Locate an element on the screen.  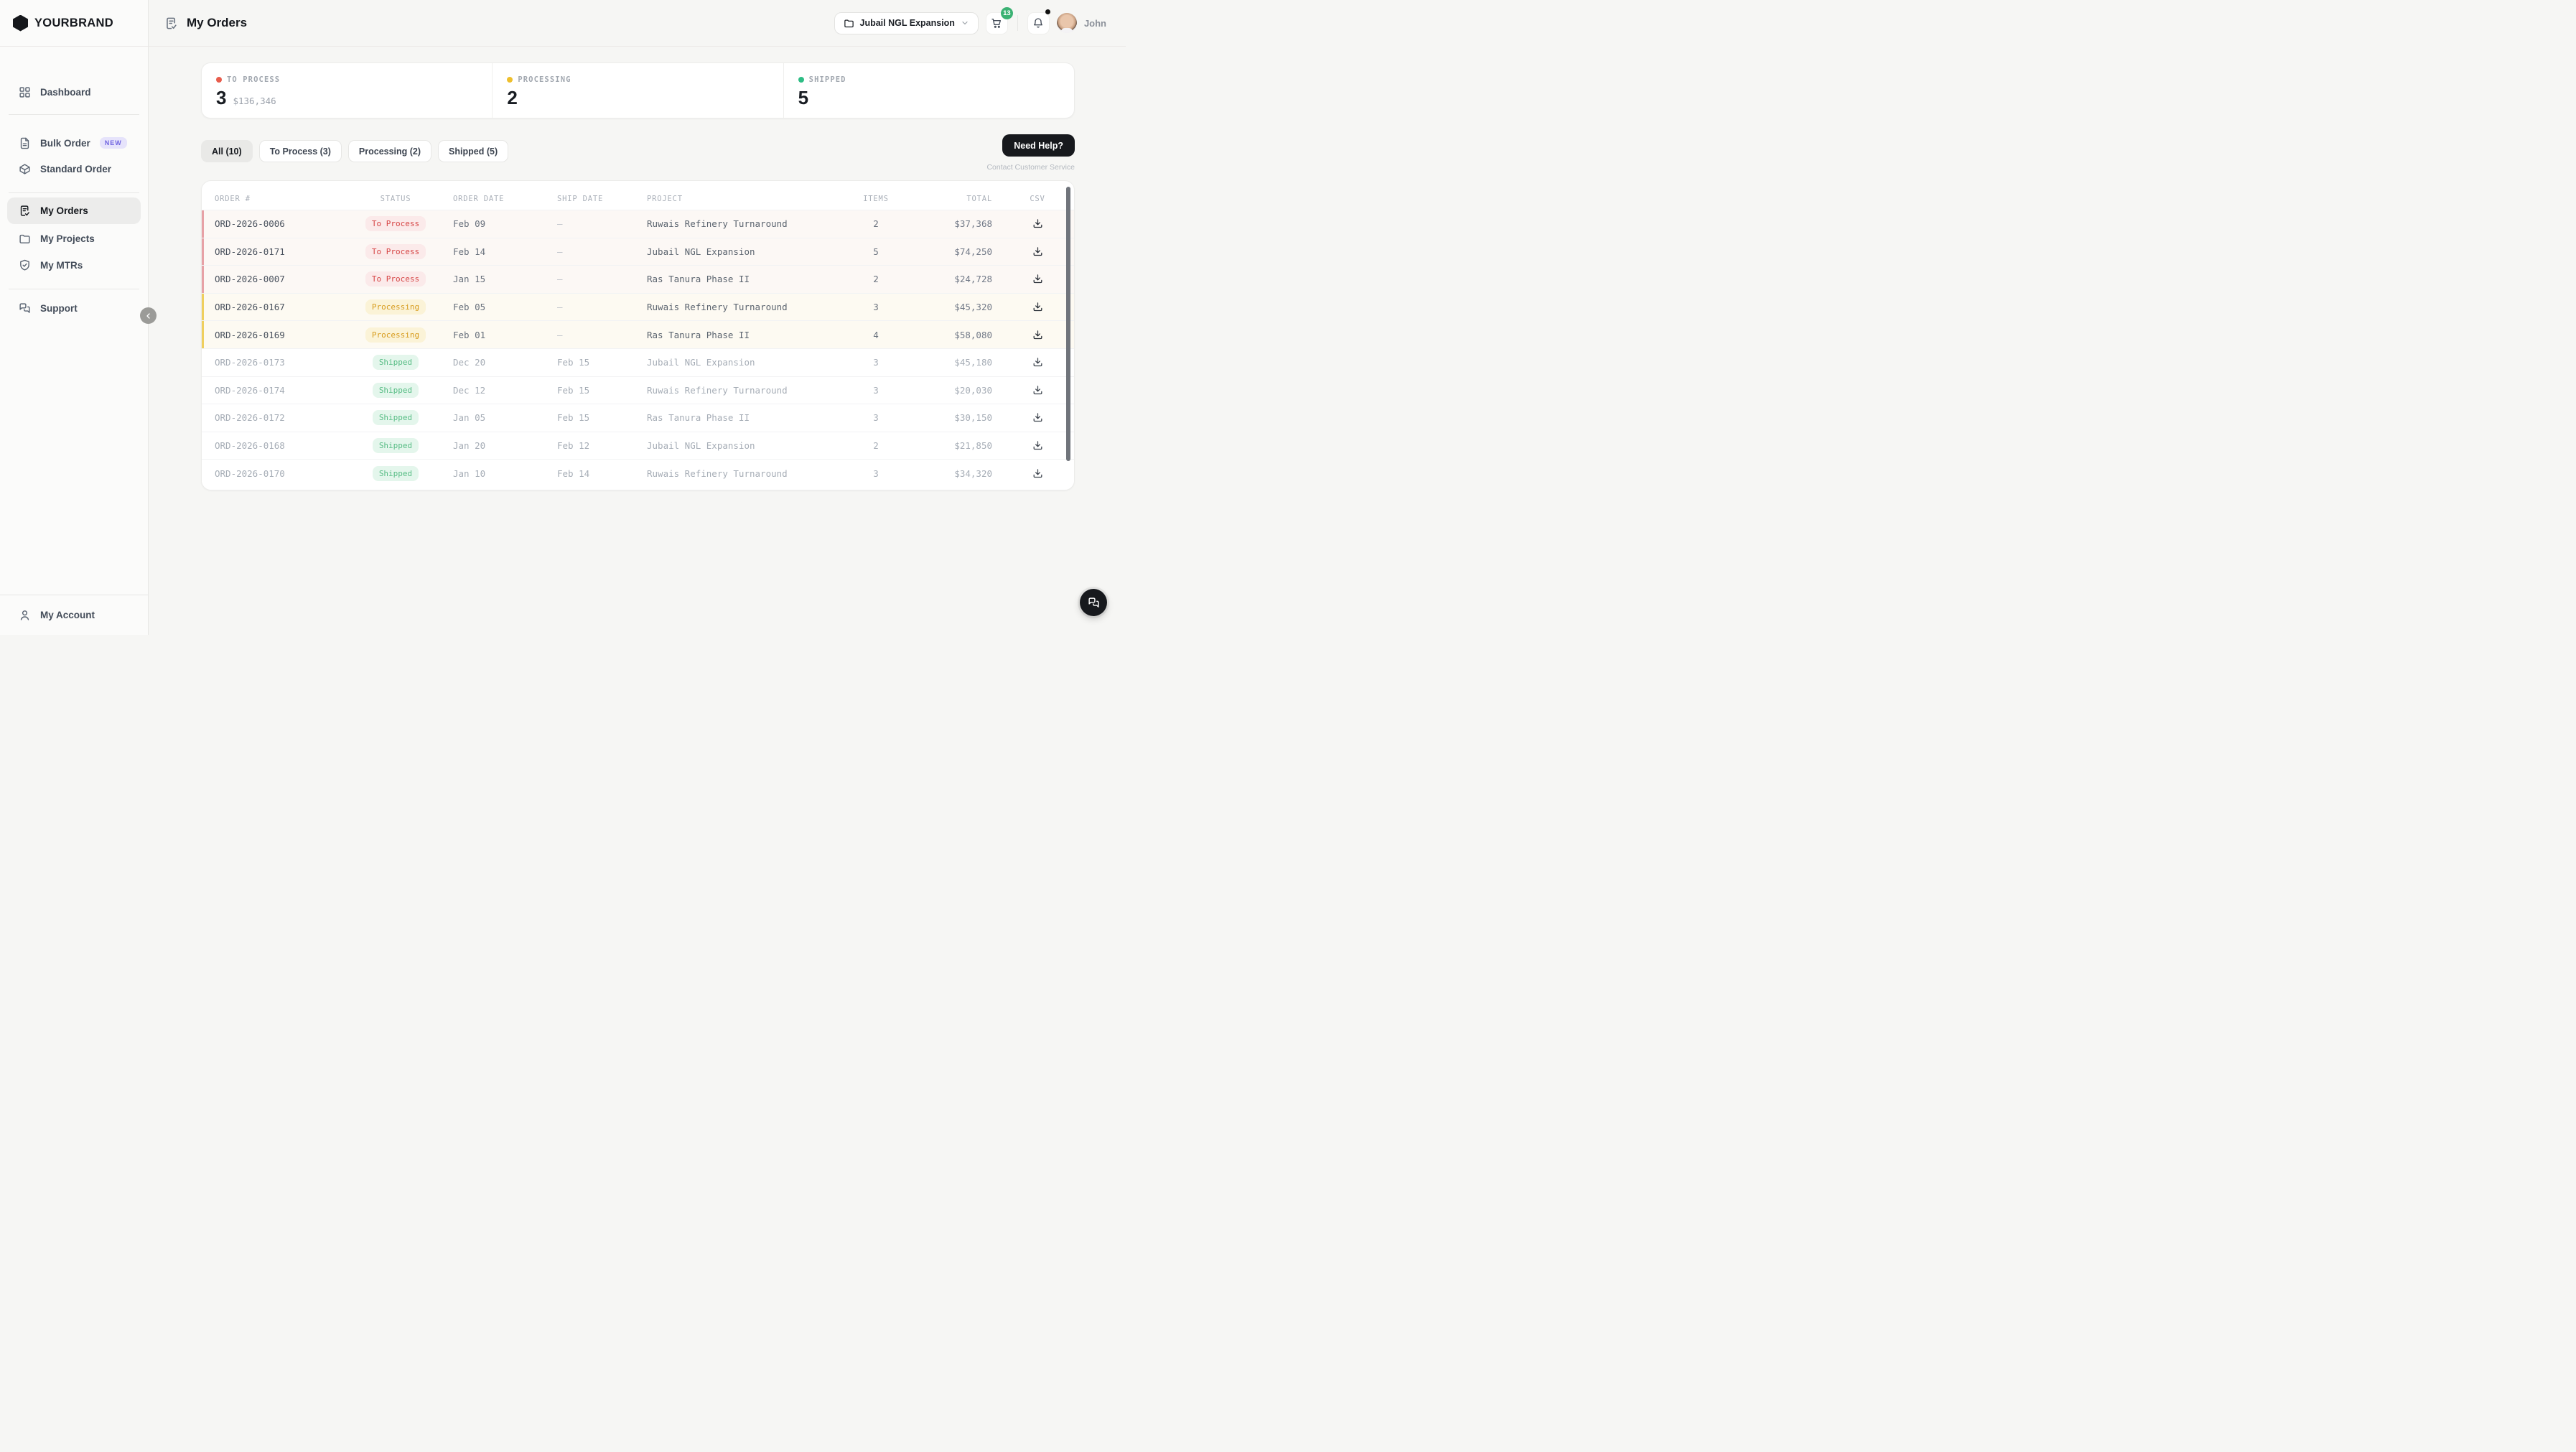
project-name: Ras Tanura Phase II is located at coordinates (698, 334).